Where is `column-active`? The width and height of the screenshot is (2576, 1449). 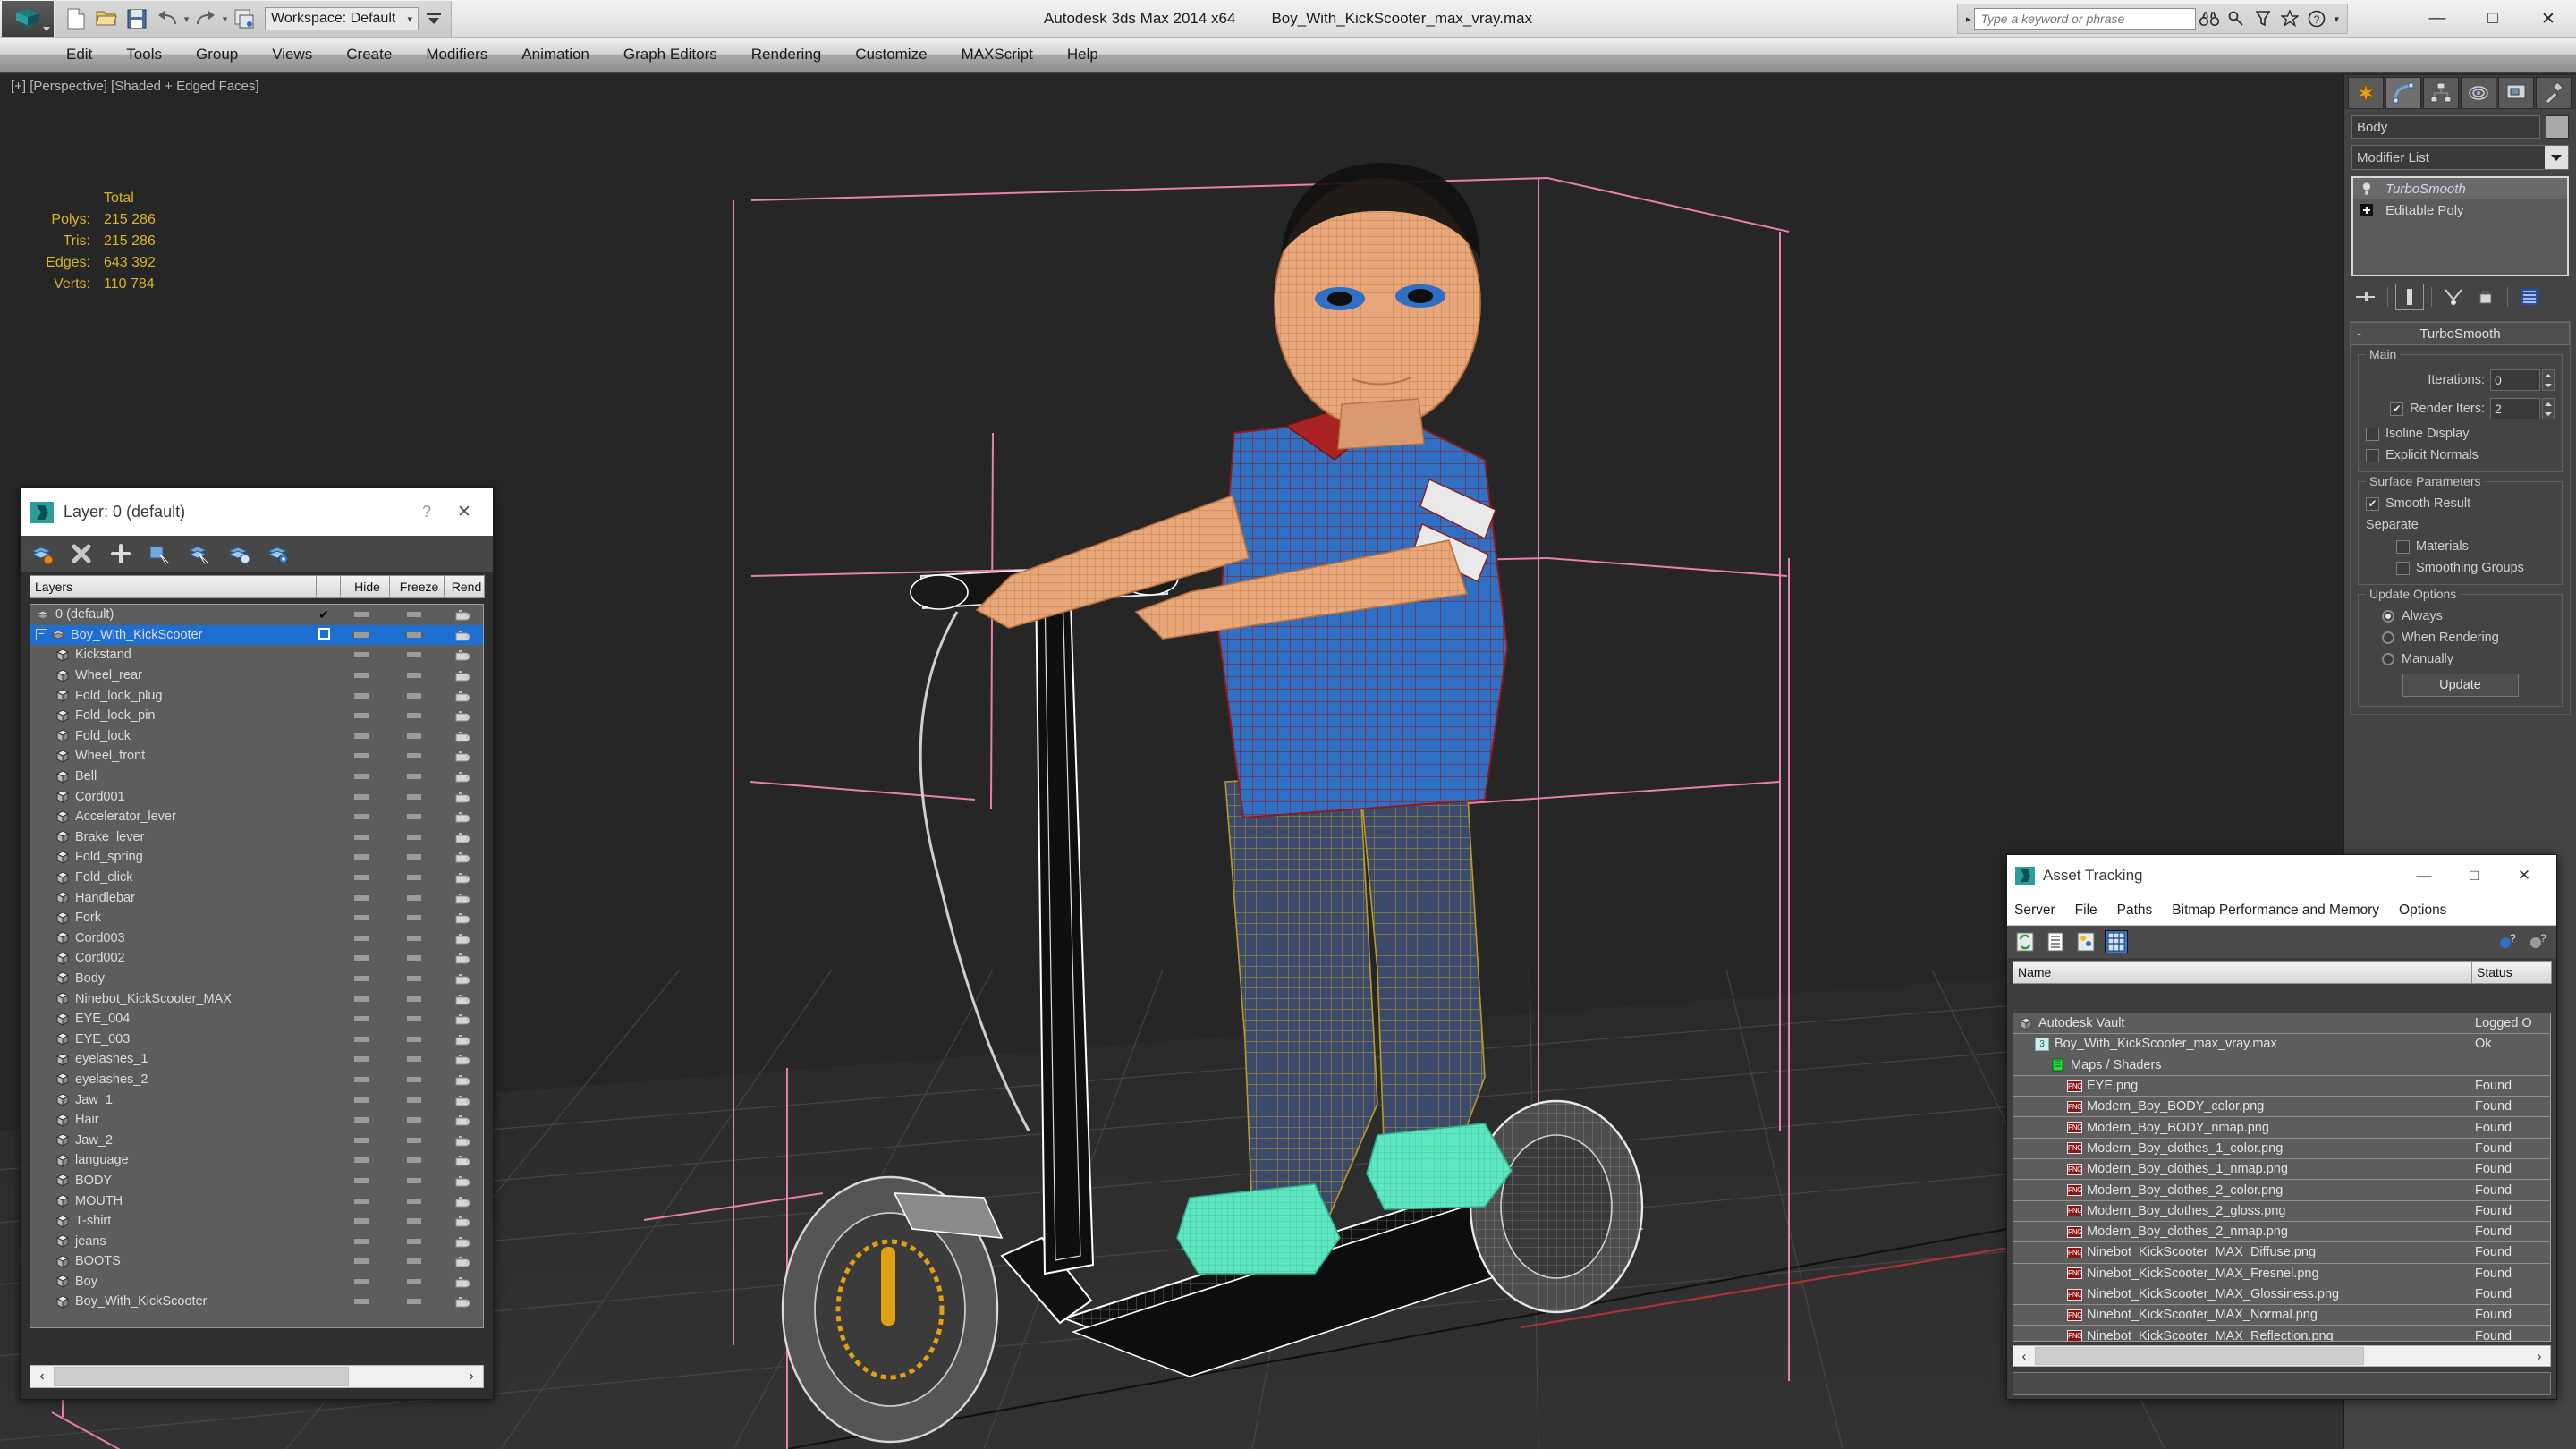
column-active is located at coordinates (328, 586).